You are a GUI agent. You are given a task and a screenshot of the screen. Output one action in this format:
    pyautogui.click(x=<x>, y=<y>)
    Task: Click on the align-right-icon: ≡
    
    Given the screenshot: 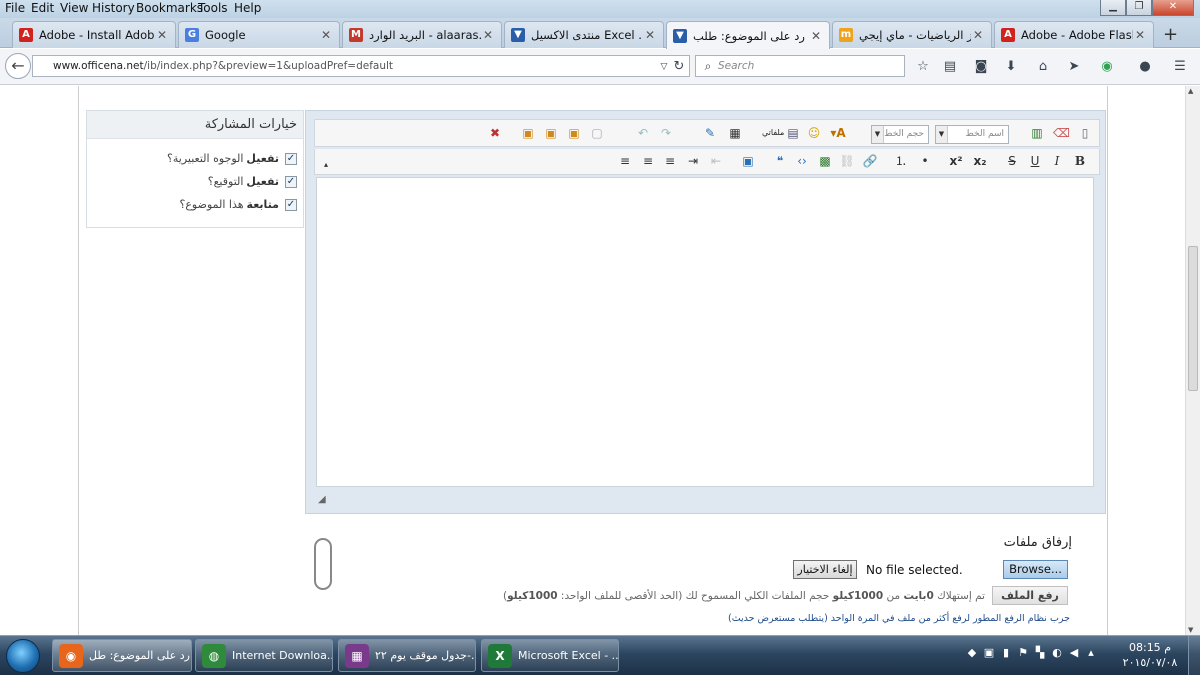 What is the action you would take?
    pyautogui.click(x=625, y=161)
    